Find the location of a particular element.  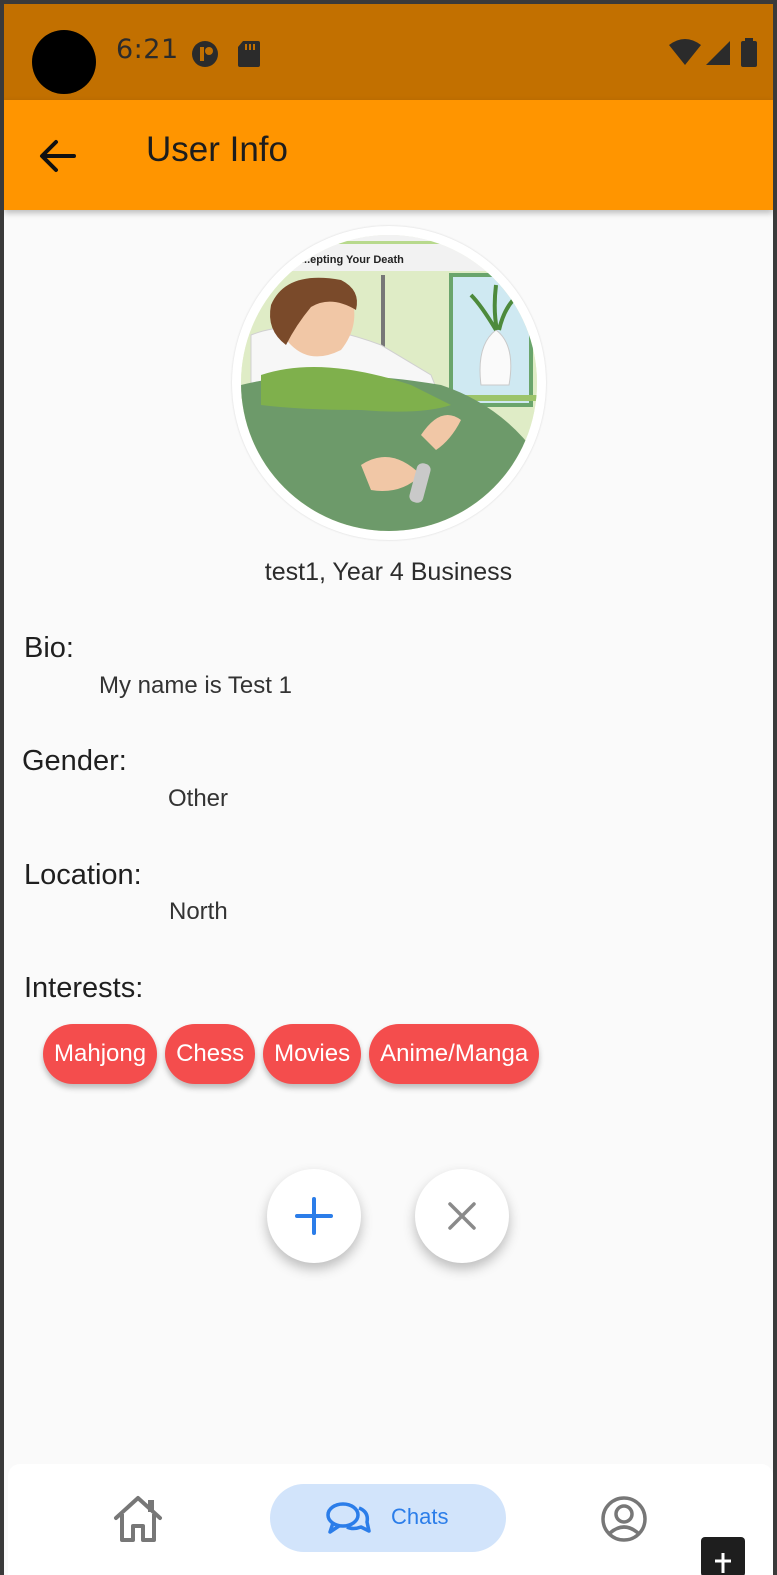

interest-chip: Anime/Manga is located at coordinates (454, 1054).